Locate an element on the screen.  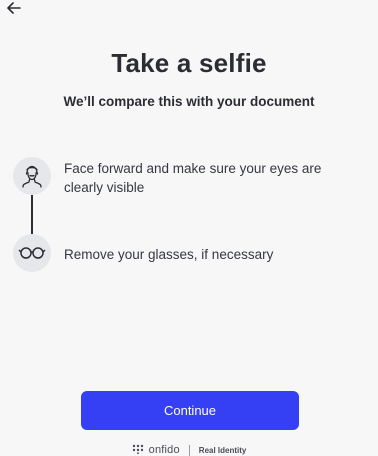
brand-name: onfido is located at coordinates (164, 450).